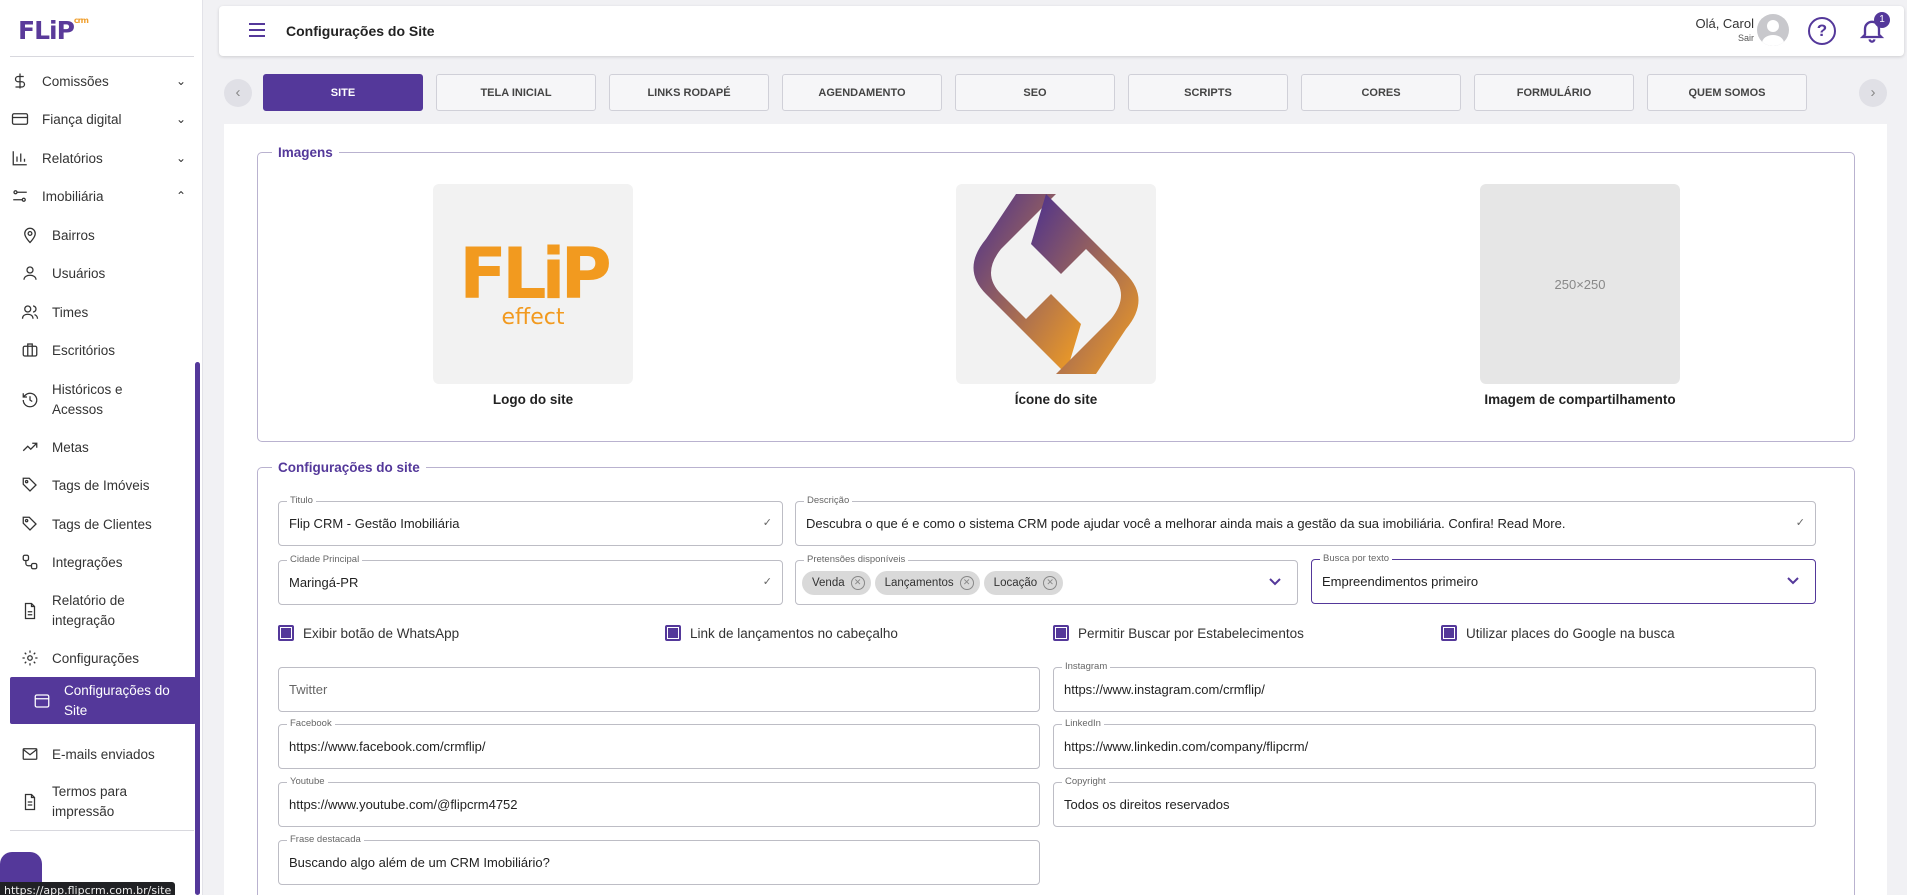 The height and width of the screenshot is (895, 1907). Describe the element at coordinates (530, 520) in the screenshot. I see `titulo-field: Titulo Flip CRM - Gestão Imobiliária ✓` at that location.